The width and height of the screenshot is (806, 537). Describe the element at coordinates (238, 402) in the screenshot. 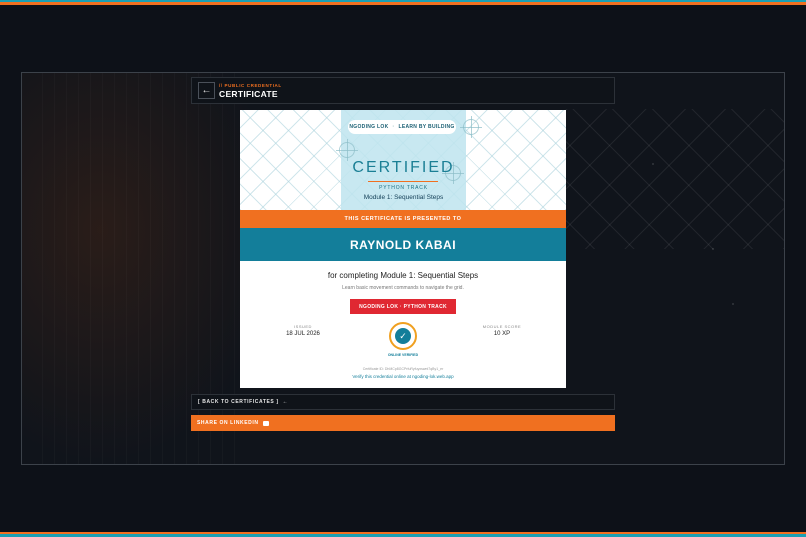

I see `back-to-certificates-label: [ BACK TO CERTIFICATES ]` at that location.